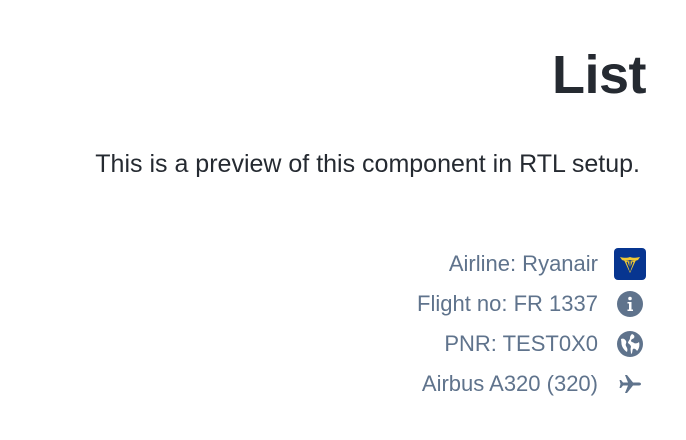  Describe the element at coordinates (630, 304) in the screenshot. I see `info-circle-icon` at that location.